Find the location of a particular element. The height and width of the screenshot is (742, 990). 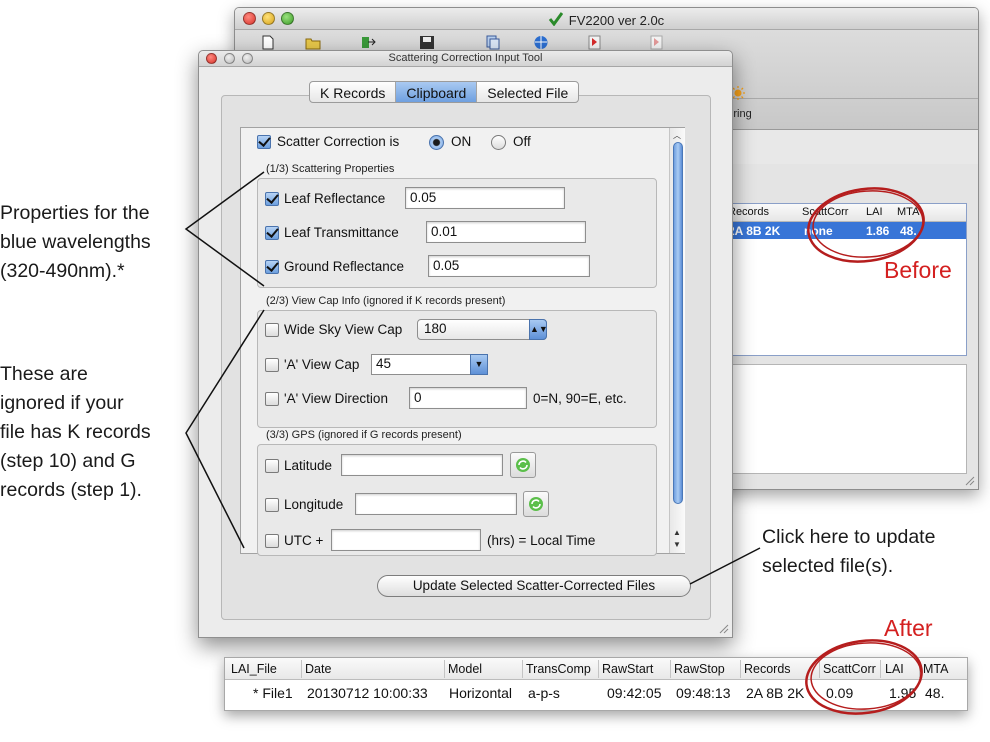

leaf-transmittance-checkbox is located at coordinates (272, 233).